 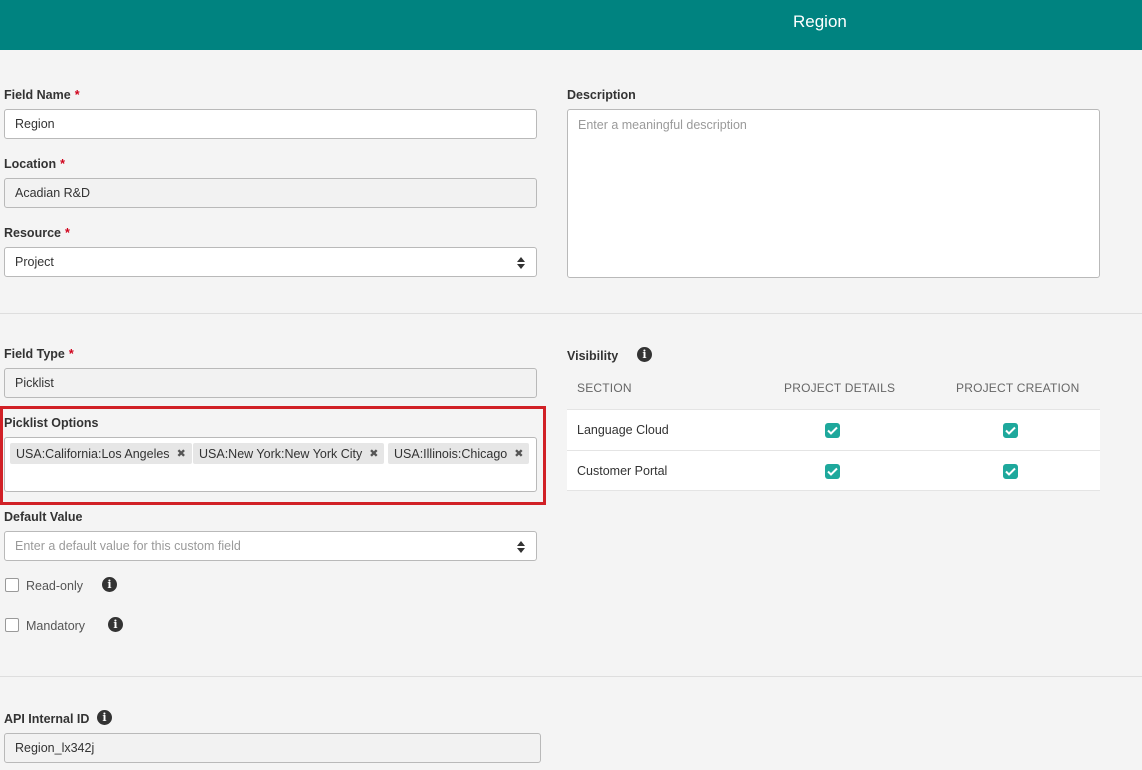 I want to click on picklist-options-label: Picklist Options, so click(x=51, y=423).